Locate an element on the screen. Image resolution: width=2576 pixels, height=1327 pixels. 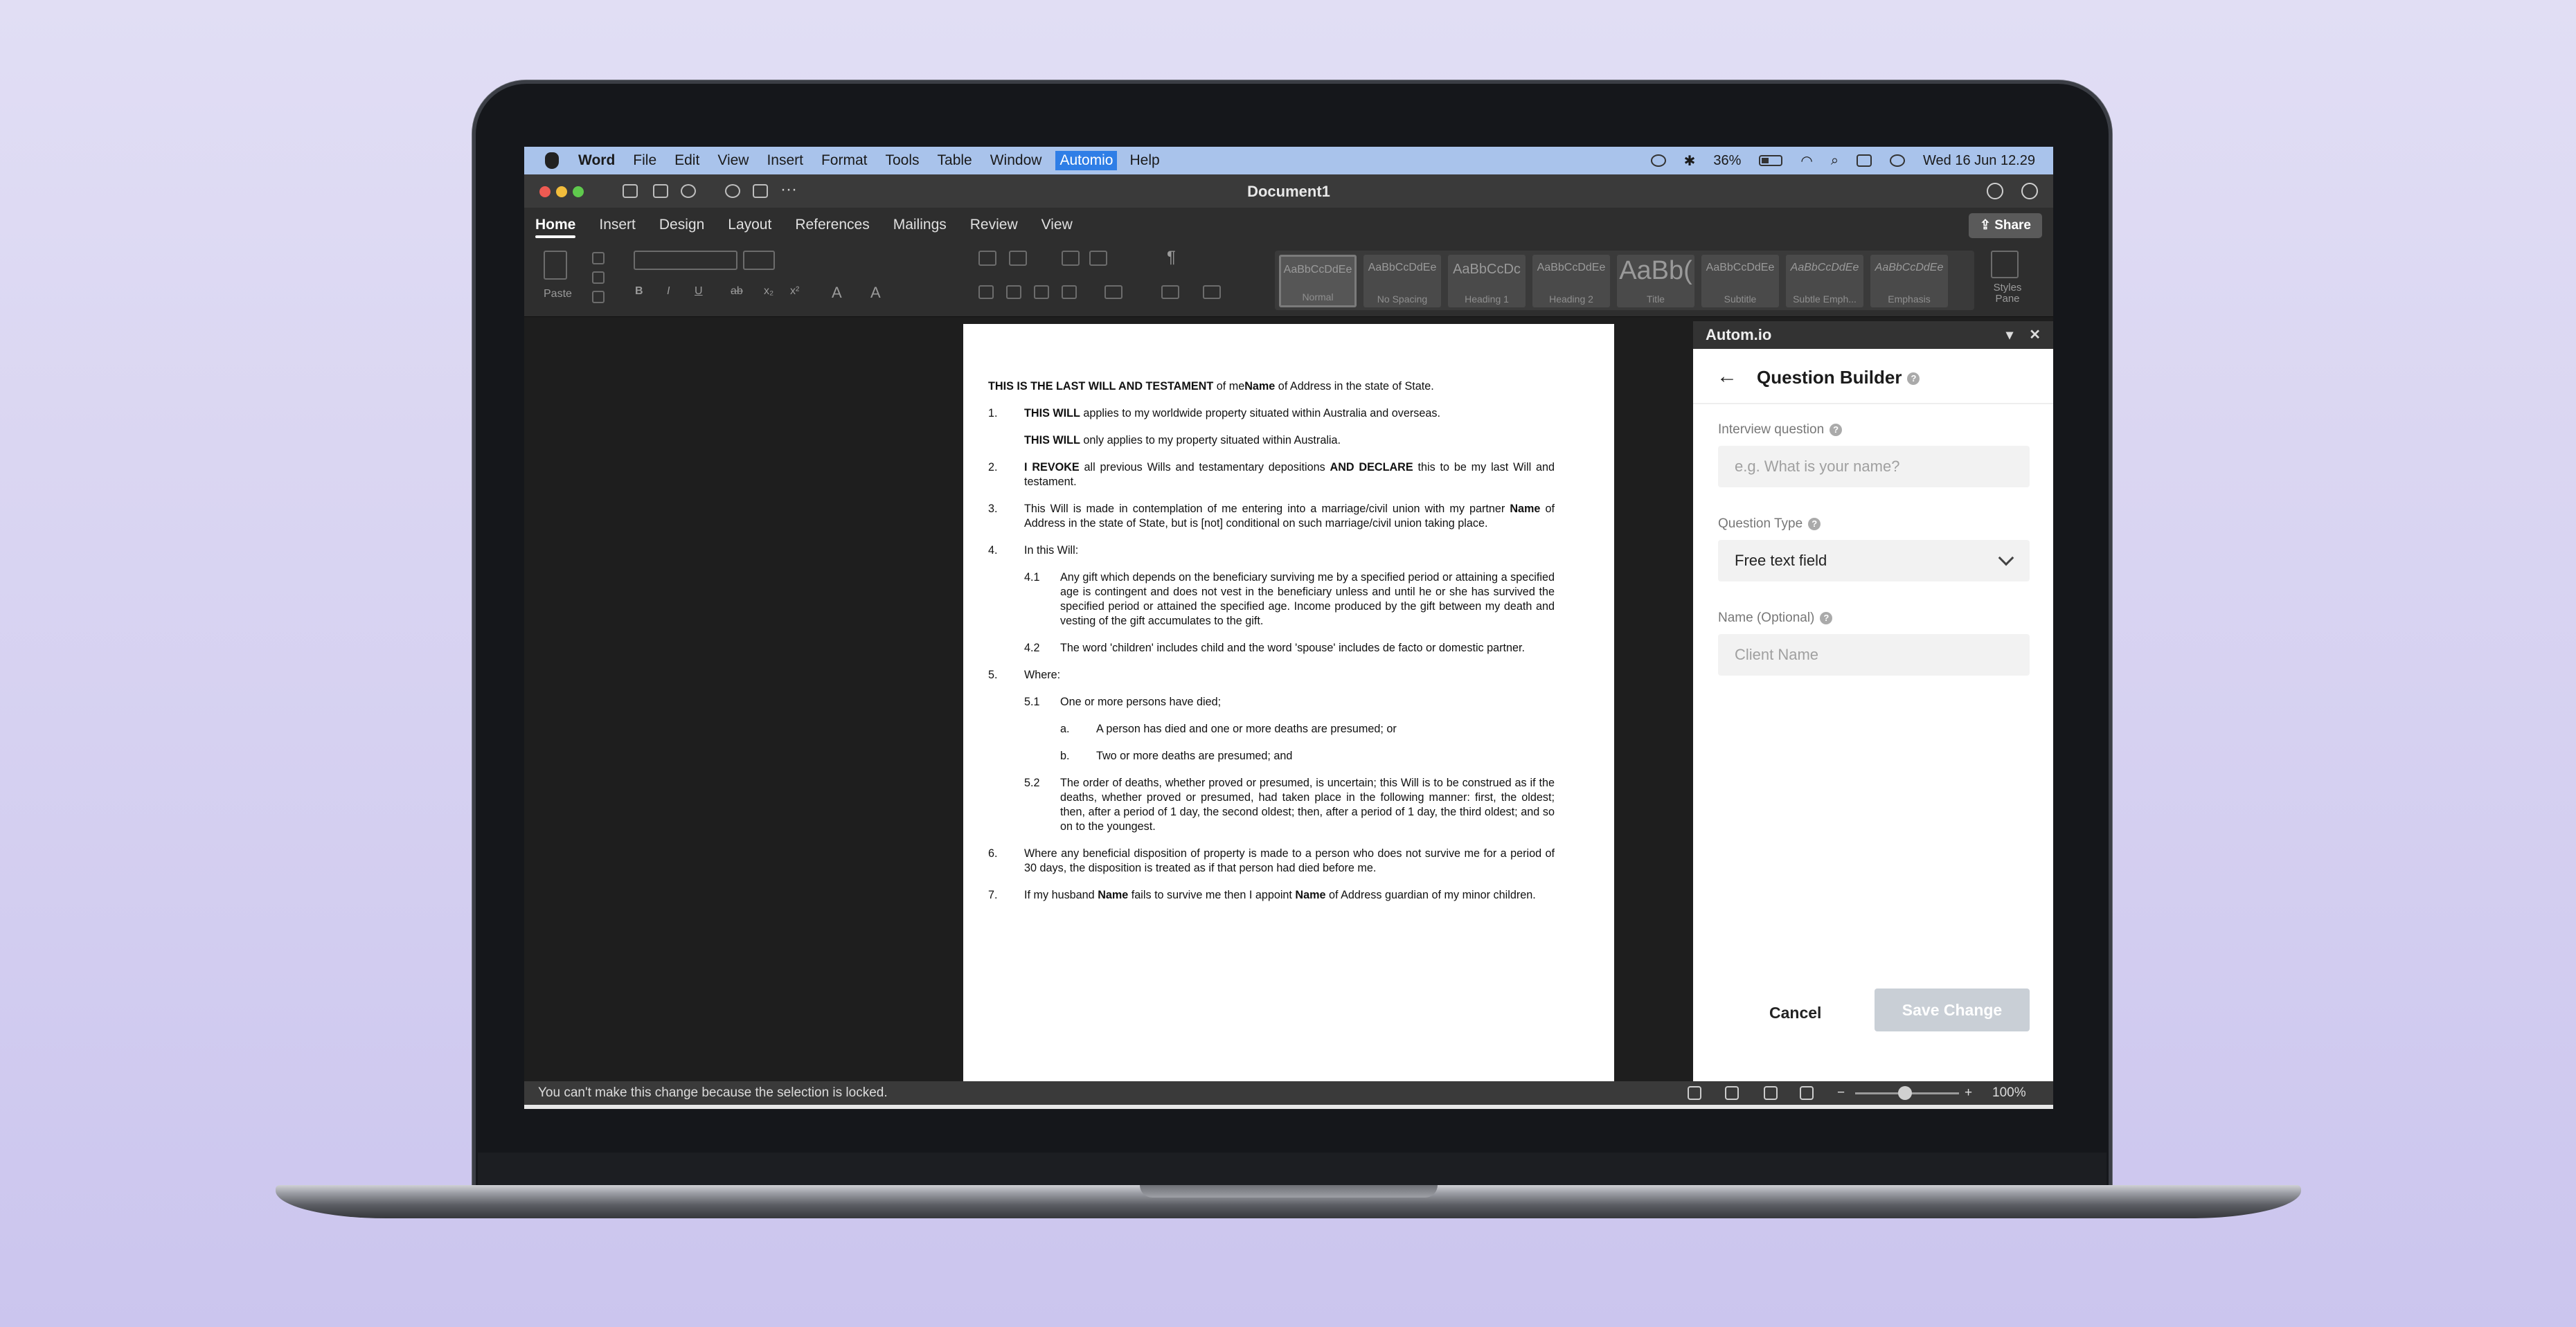
menu-edit: Edit is located at coordinates (686, 160).